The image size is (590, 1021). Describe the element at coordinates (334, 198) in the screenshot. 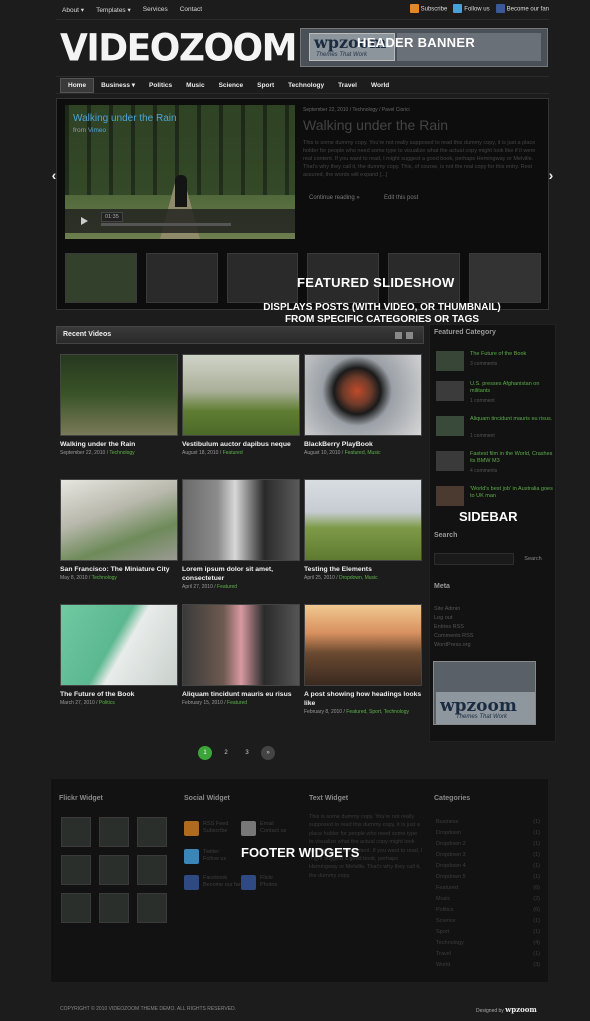

I see `continue-reading-link: Continue reading »` at that location.